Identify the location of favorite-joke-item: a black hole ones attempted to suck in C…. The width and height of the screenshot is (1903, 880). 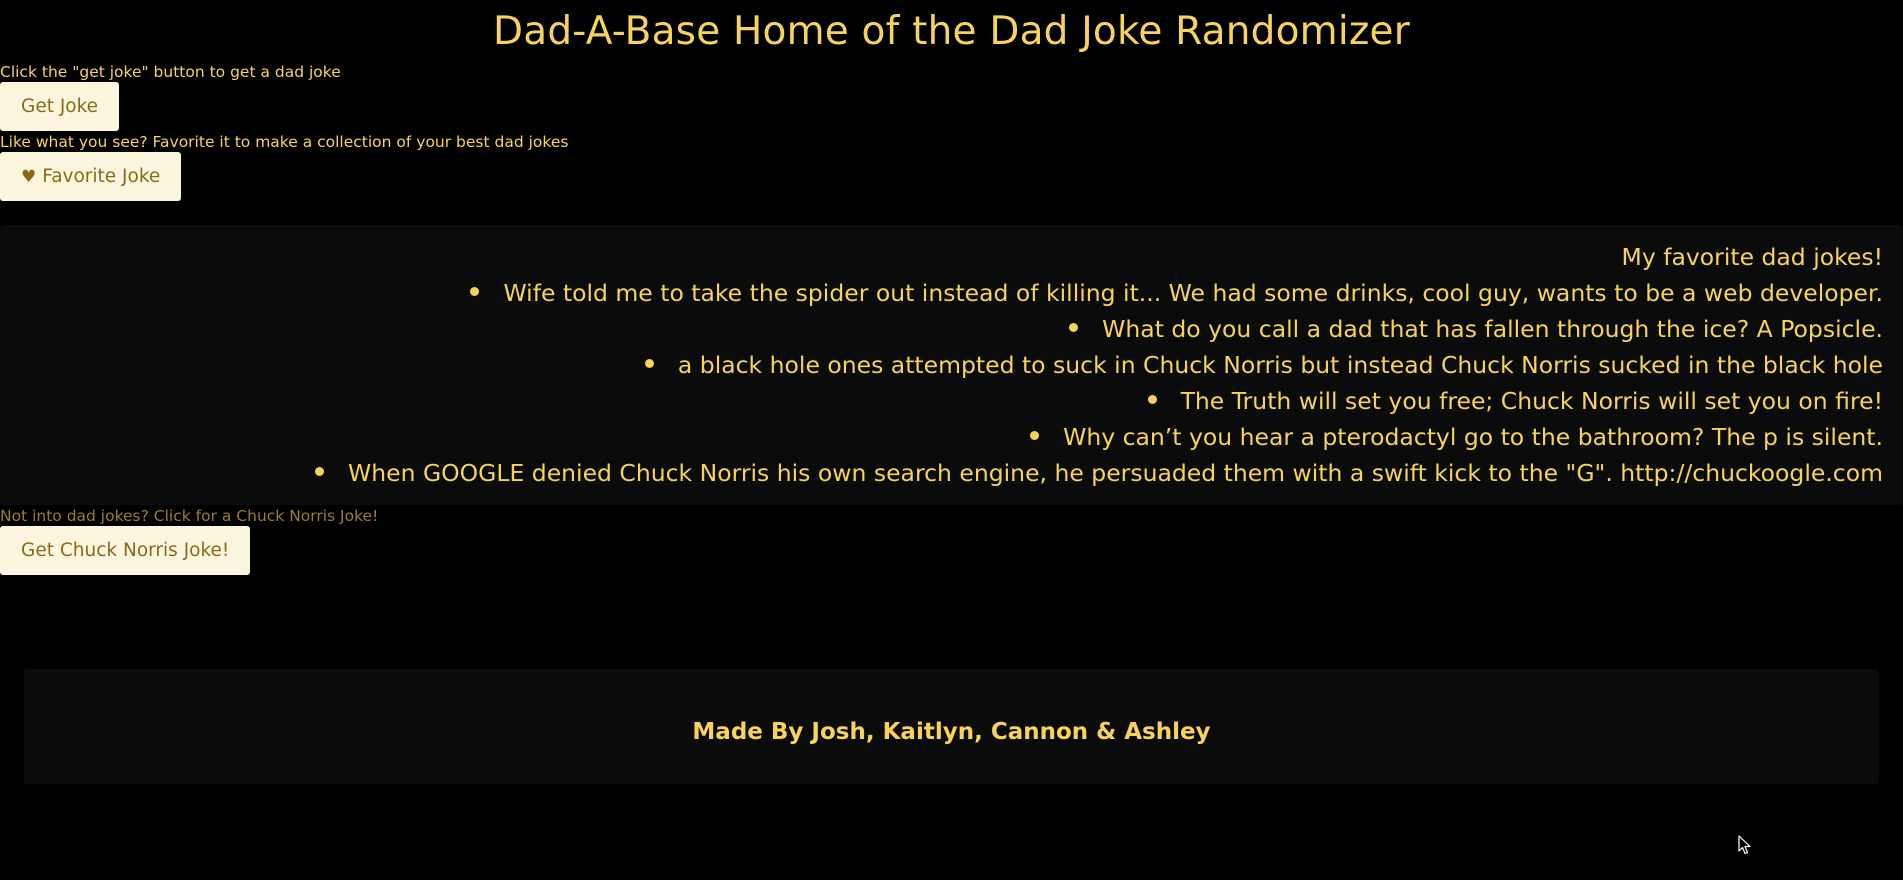
(941, 365).